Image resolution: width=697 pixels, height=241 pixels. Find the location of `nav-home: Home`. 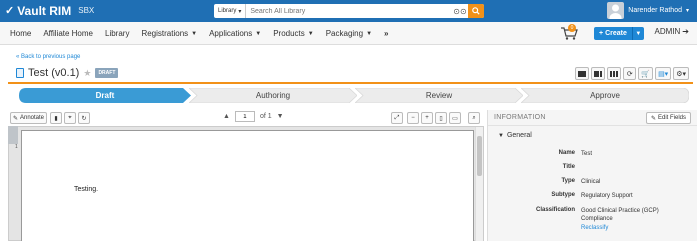

nav-home: Home is located at coordinates (20, 33).